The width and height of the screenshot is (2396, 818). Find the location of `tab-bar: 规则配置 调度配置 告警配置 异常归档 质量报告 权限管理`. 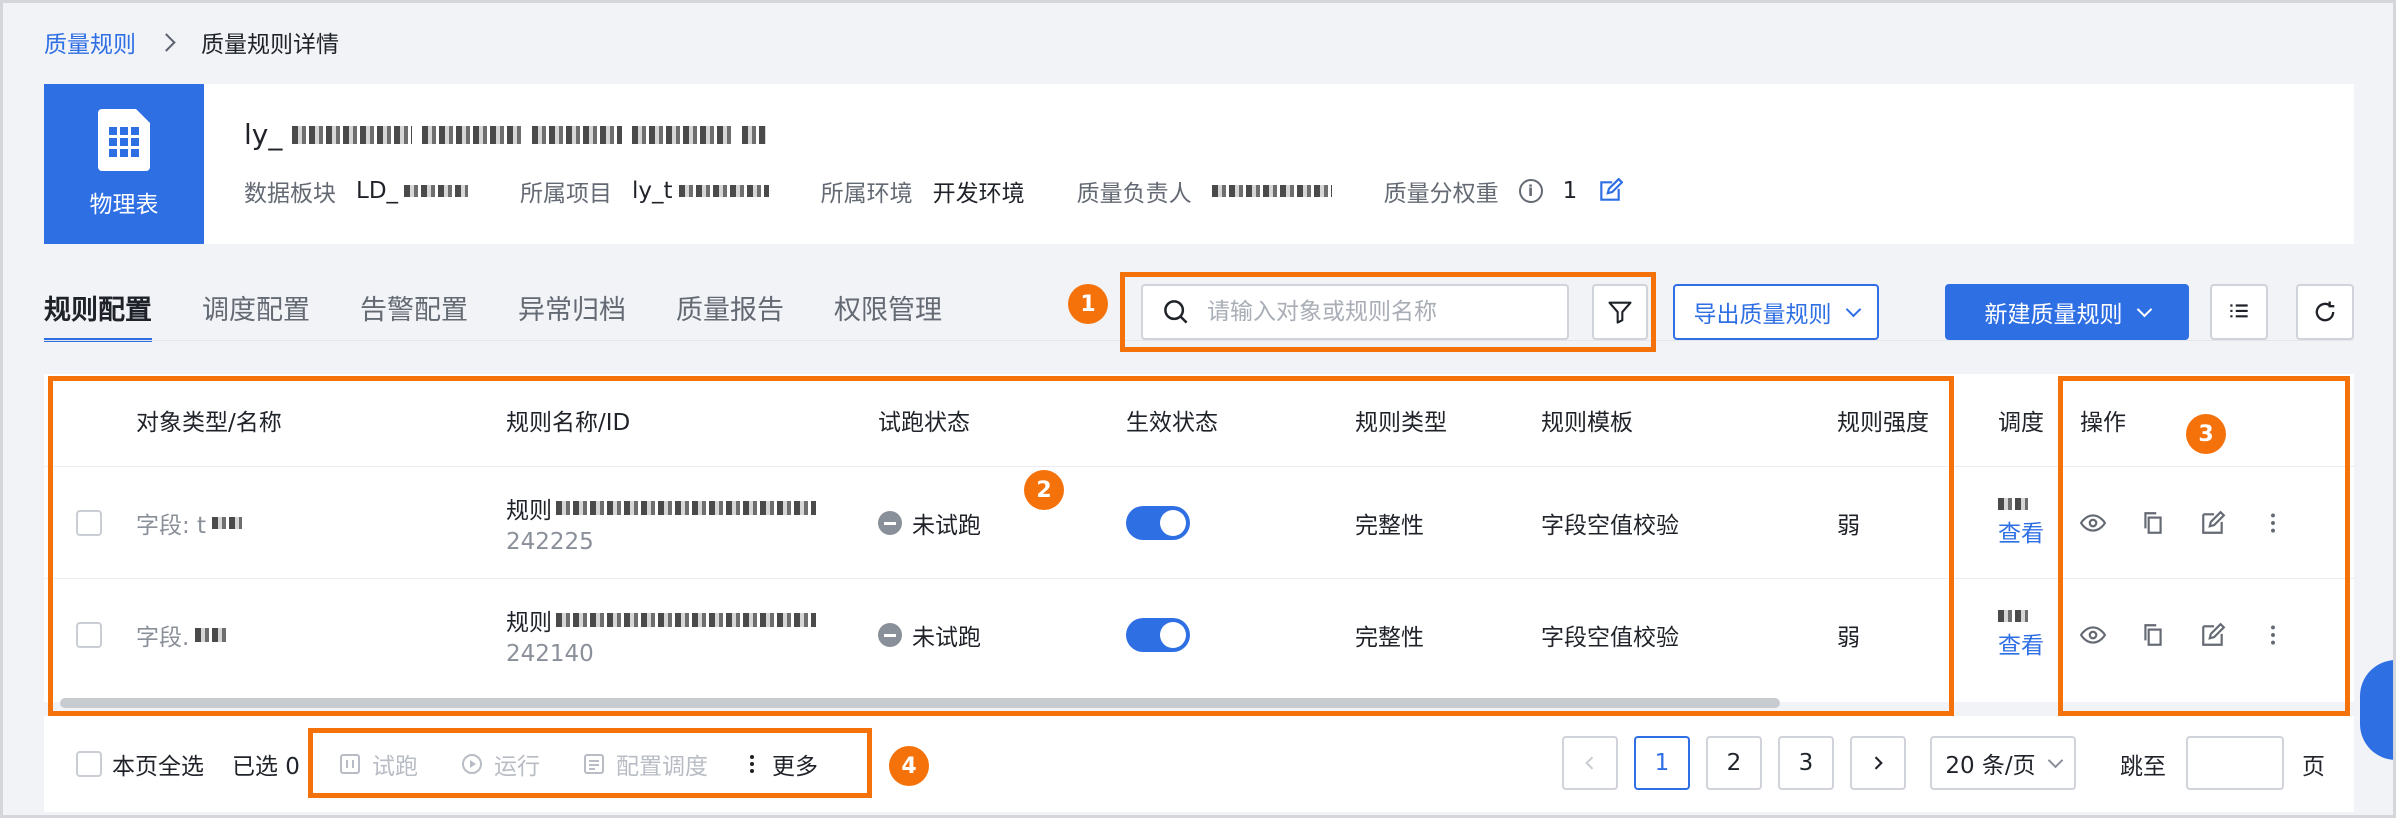

tab-bar: 规则配置 调度配置 告警配置 异常归档 质量报告 权限管理 is located at coordinates (518, 315).